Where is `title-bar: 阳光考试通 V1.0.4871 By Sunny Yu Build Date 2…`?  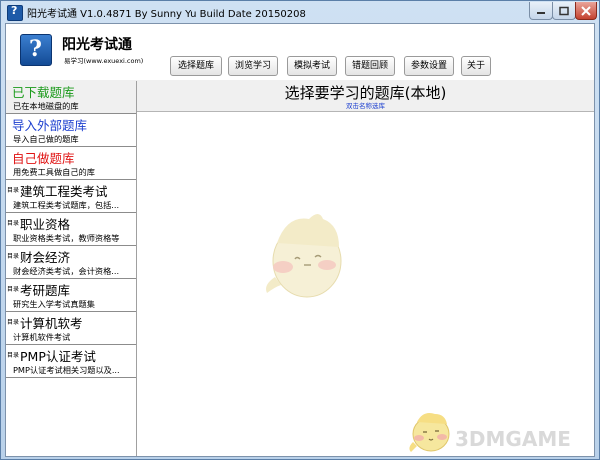 title-bar: 阳光考试通 V1.0.4871 By Sunny Yu Build Date 2… is located at coordinates (300, 12).